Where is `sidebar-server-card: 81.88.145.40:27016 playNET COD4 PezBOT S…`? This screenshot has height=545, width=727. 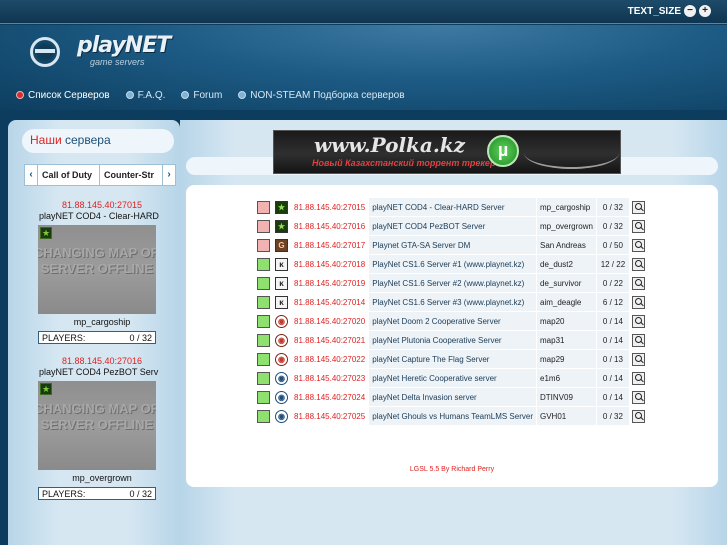
sidebar-server-card: 81.88.145.40:27016 playNET COD4 PezBOT S… is located at coordinates (102, 428).